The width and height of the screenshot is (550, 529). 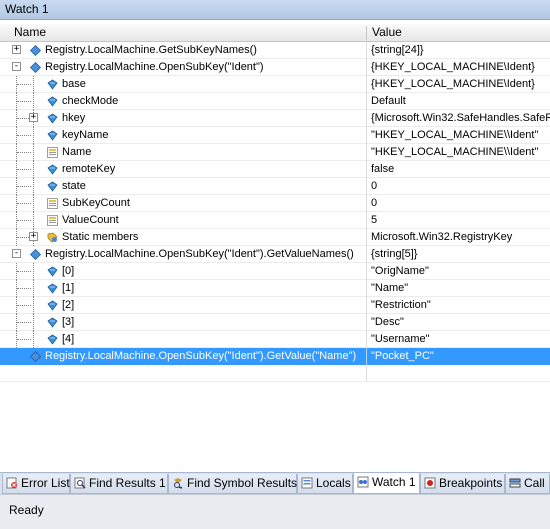 I want to click on watch-item-value: "OrigName", so click(x=460, y=271).